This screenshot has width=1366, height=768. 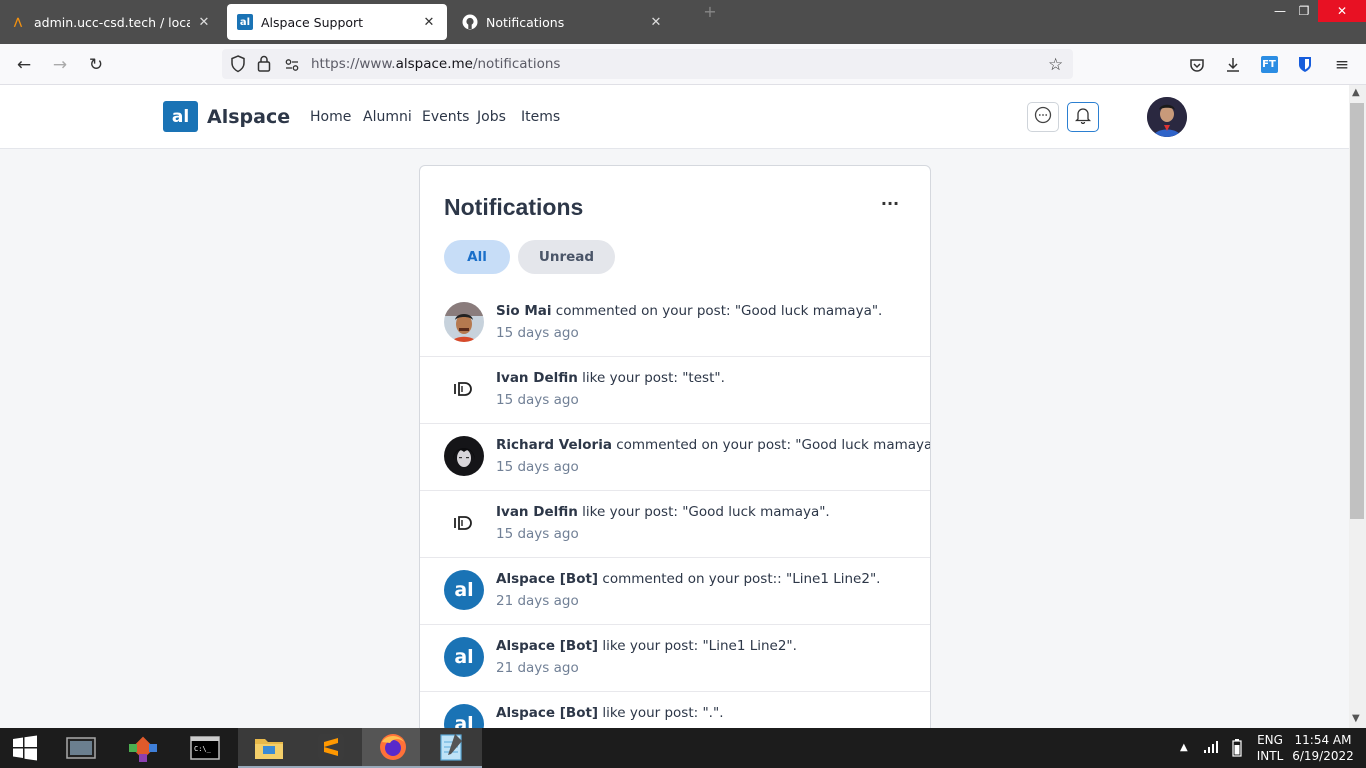 I want to click on start-windows-icon, so click(x=25, y=748).